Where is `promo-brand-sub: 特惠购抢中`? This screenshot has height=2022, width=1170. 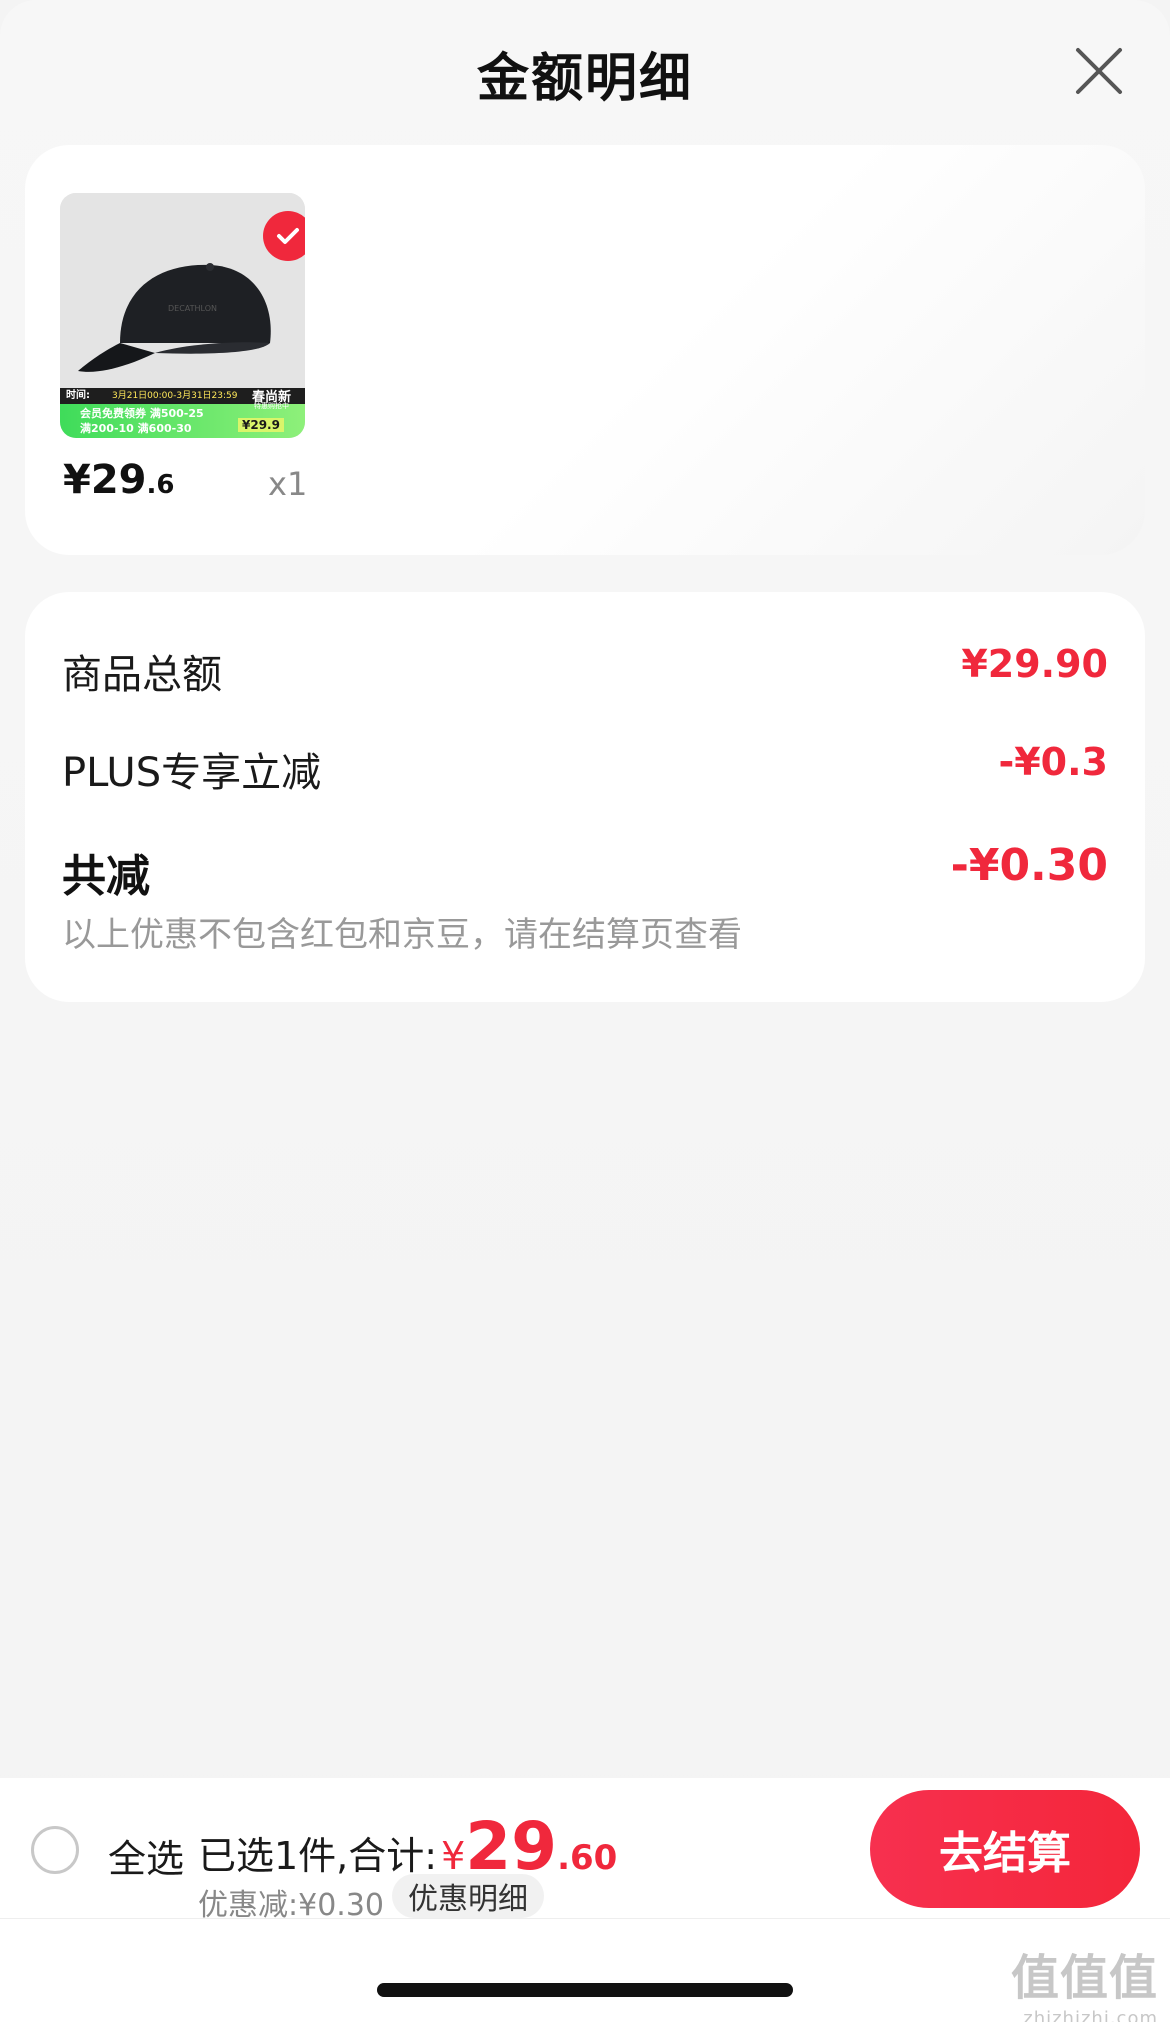
promo-brand-sub: 特惠购抢中 is located at coordinates (271, 406).